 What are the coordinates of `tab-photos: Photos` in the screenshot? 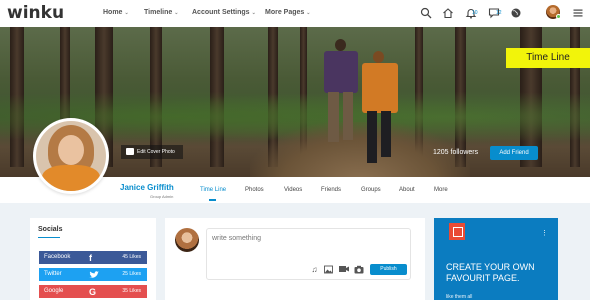 It's located at (254, 190).